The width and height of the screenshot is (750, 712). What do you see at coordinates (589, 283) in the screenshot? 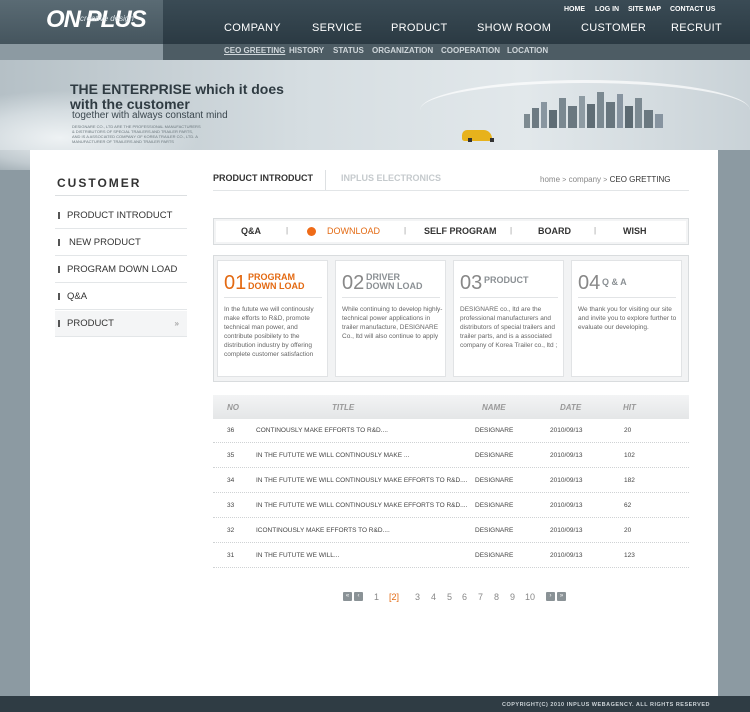
I see `card-number: 04` at bounding box center [589, 283].